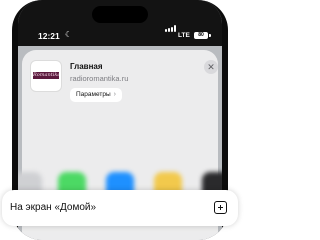 This screenshot has width=320, height=240. I want to click on network-type: LTE, so click(184, 35).